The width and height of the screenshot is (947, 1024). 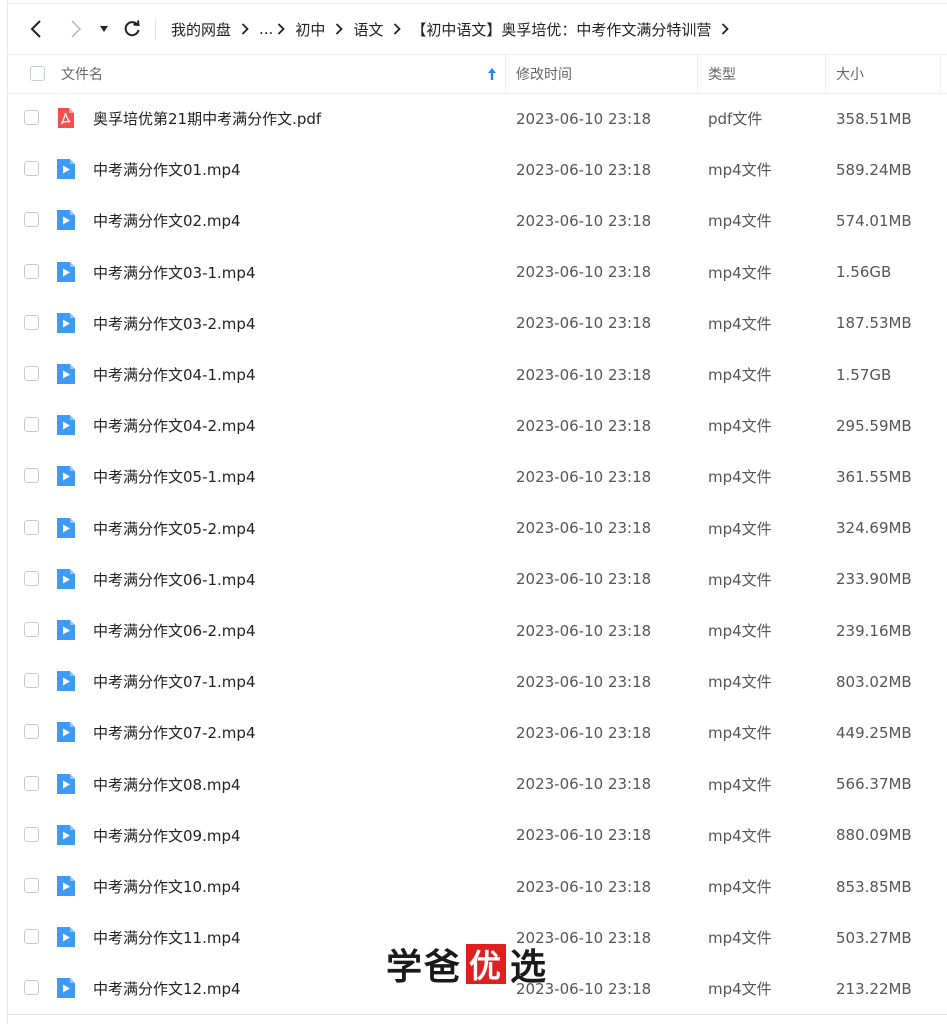 I want to click on caret-down-icon, so click(x=104, y=29).